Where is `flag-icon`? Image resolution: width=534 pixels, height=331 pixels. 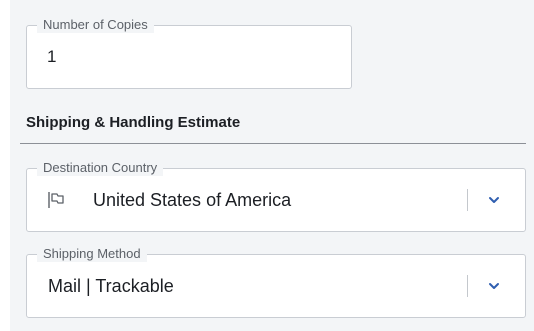
flag-icon is located at coordinates (56, 200).